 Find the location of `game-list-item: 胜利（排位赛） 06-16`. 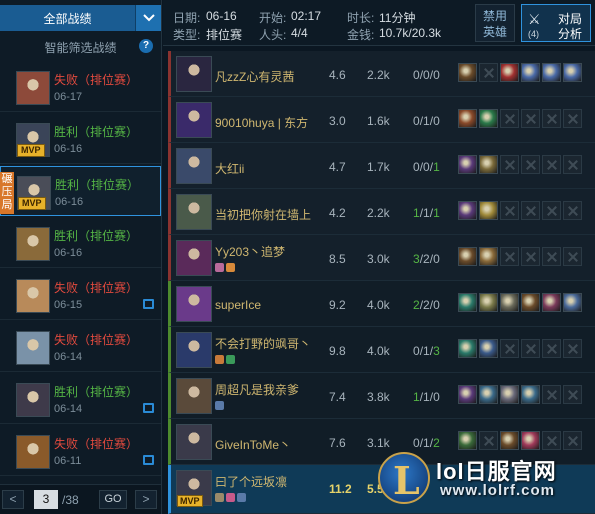

game-list-item: 胜利（排位赛） 06-16 is located at coordinates (80, 243).